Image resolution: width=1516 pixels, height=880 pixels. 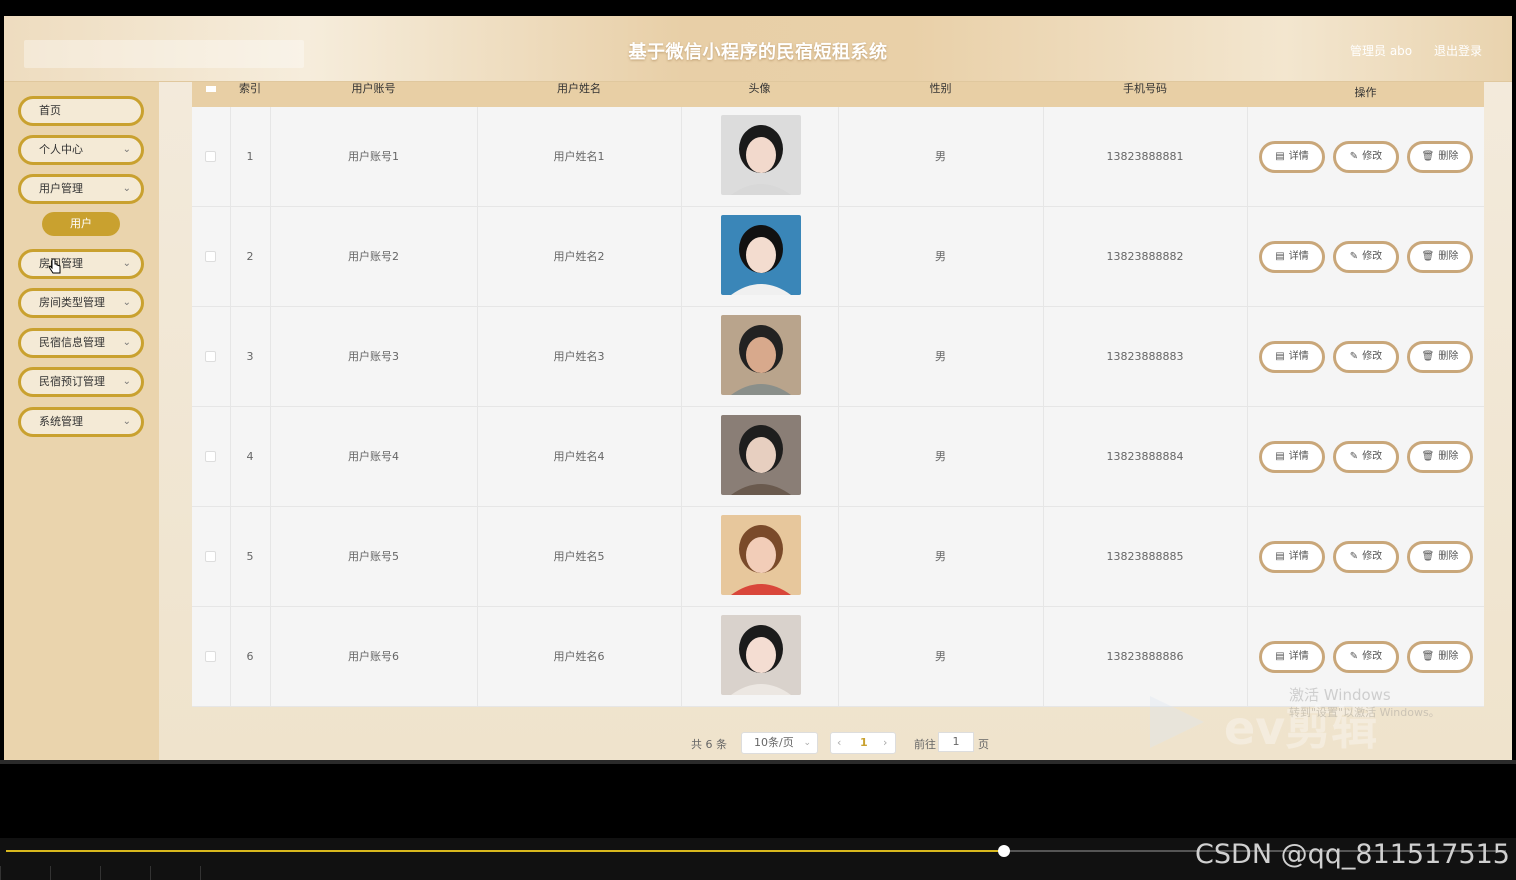 What do you see at coordinates (1003, 851) in the screenshot?
I see `progress-knob` at bounding box center [1003, 851].